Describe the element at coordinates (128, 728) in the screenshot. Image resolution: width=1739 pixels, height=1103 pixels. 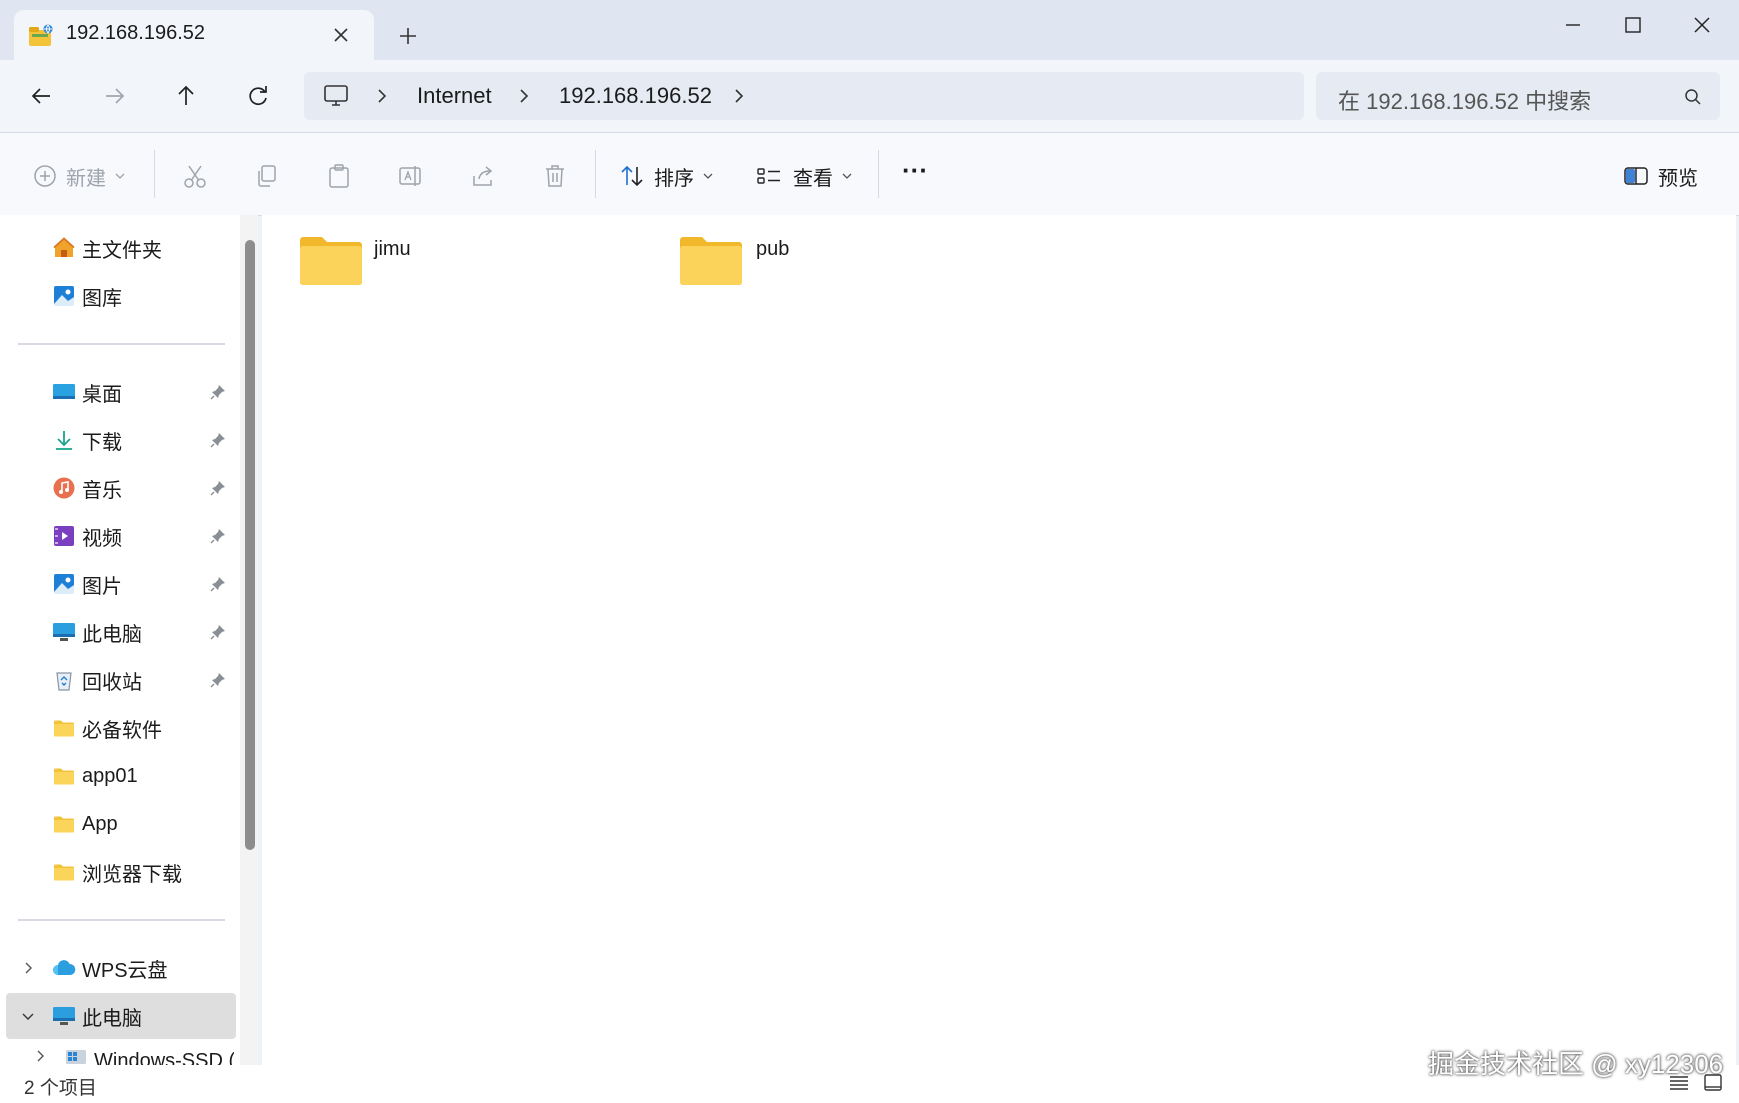
I see `sidebar-item-folder: 必备软件` at that location.